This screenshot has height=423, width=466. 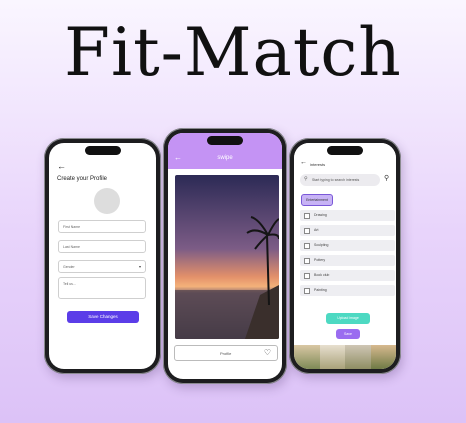 What do you see at coordinates (103, 317) in the screenshot?
I see `save-changes-button: Save Changes` at bounding box center [103, 317].